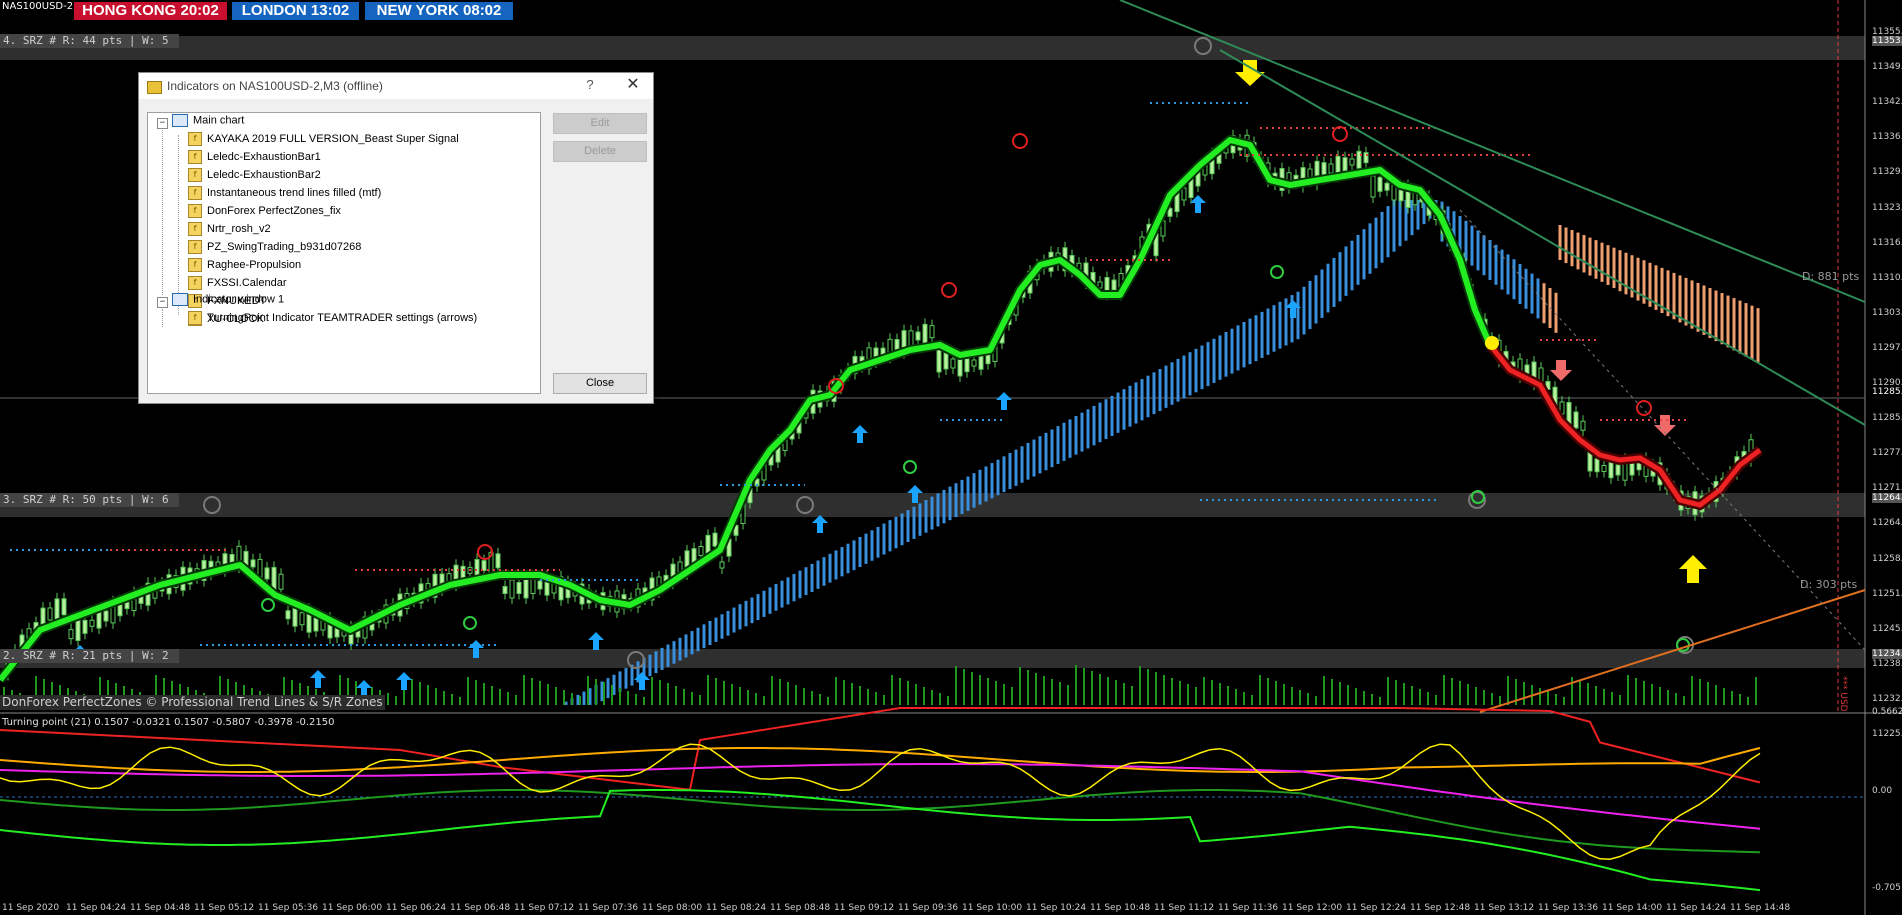 The image size is (1902, 915). Describe the element at coordinates (160, 908) in the screenshot. I see `time-tick: 11 Sep 04:48` at that location.